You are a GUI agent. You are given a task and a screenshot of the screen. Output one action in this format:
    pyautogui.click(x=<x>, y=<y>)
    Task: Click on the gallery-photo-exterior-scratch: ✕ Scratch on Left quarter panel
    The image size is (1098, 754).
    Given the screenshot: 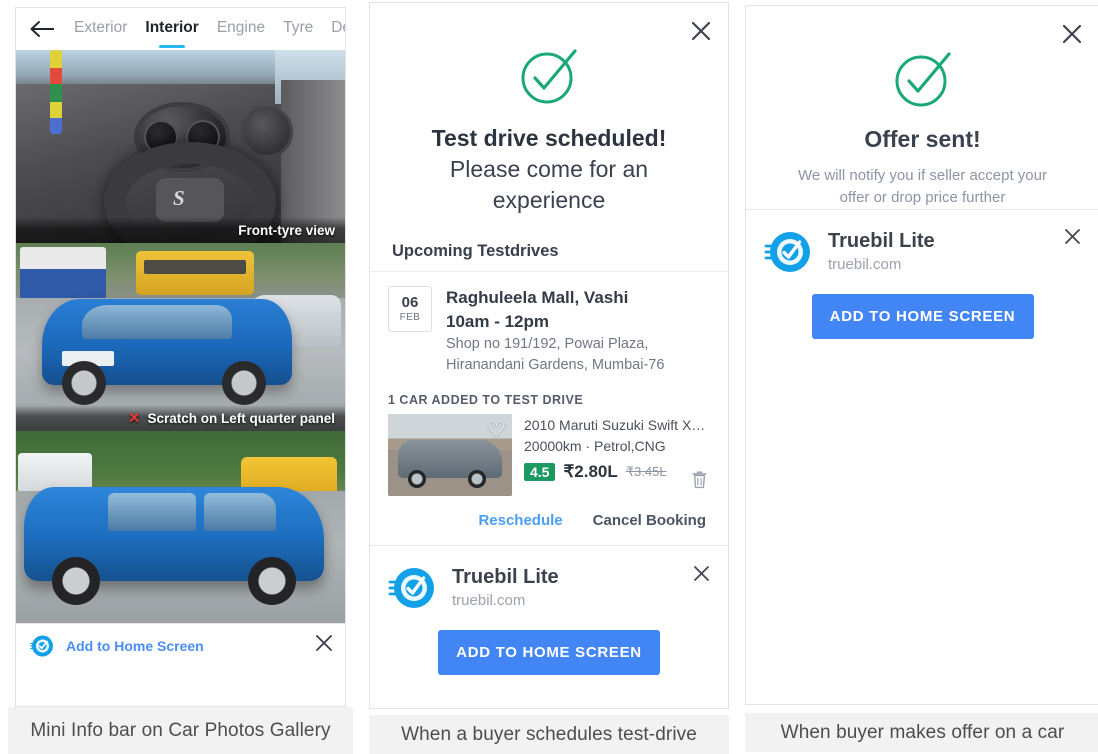 What is the action you would take?
    pyautogui.click(x=180, y=337)
    